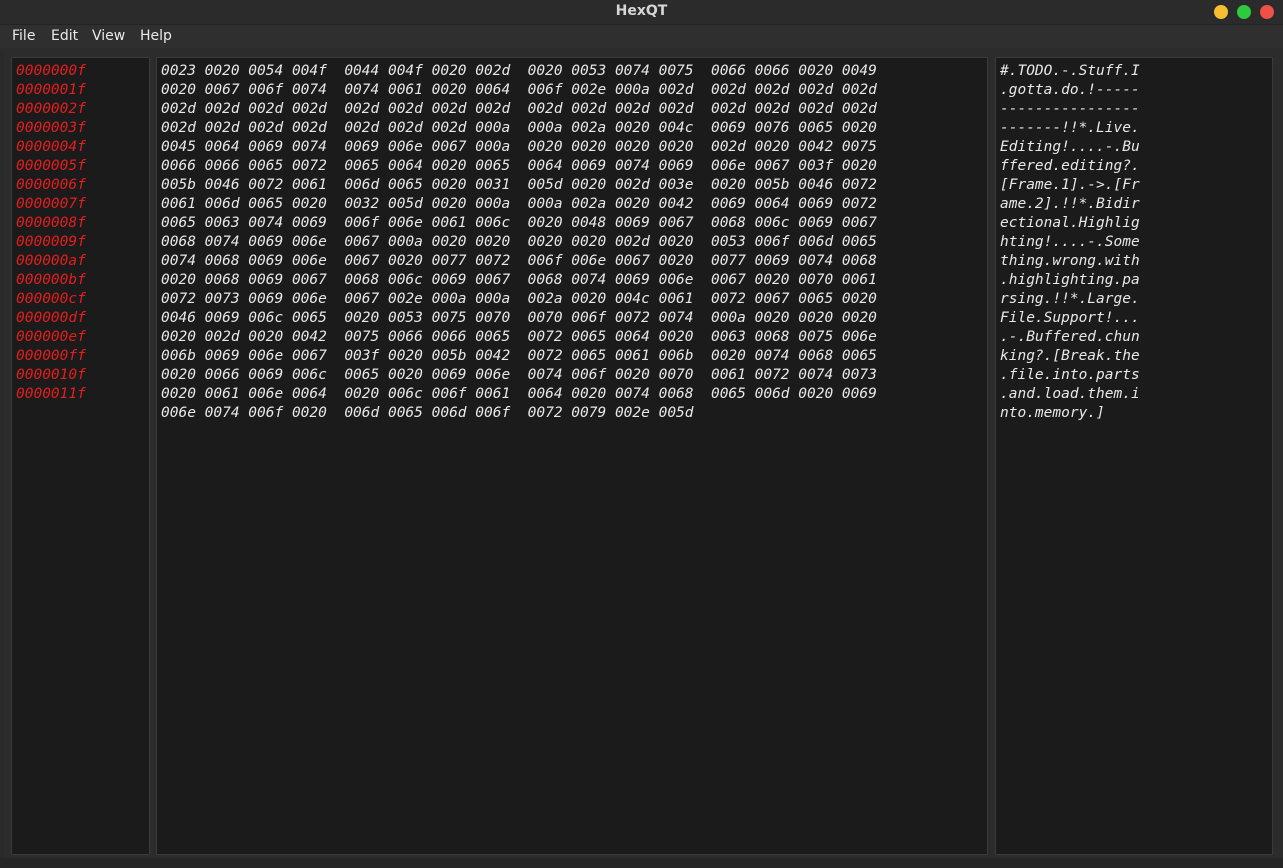 Image resolution: width=1283 pixels, height=868 pixels. I want to click on ascii-line: .and.load.them.i, so click(1070, 394).